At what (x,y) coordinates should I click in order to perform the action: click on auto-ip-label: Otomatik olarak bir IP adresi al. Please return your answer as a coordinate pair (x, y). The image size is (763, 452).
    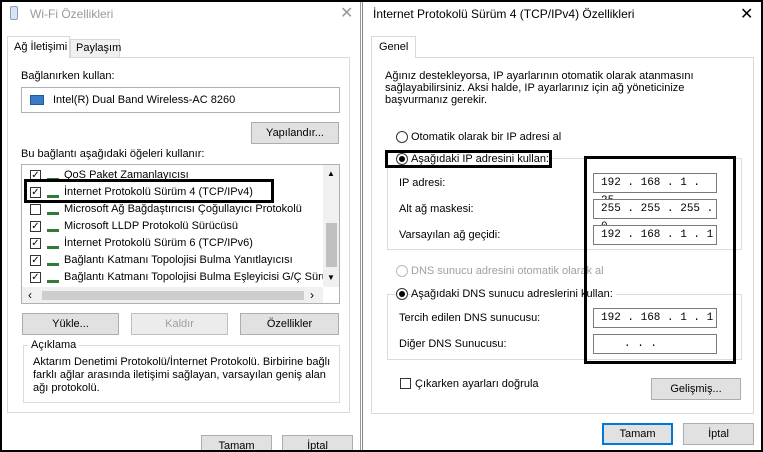
    Looking at the image, I should click on (486, 137).